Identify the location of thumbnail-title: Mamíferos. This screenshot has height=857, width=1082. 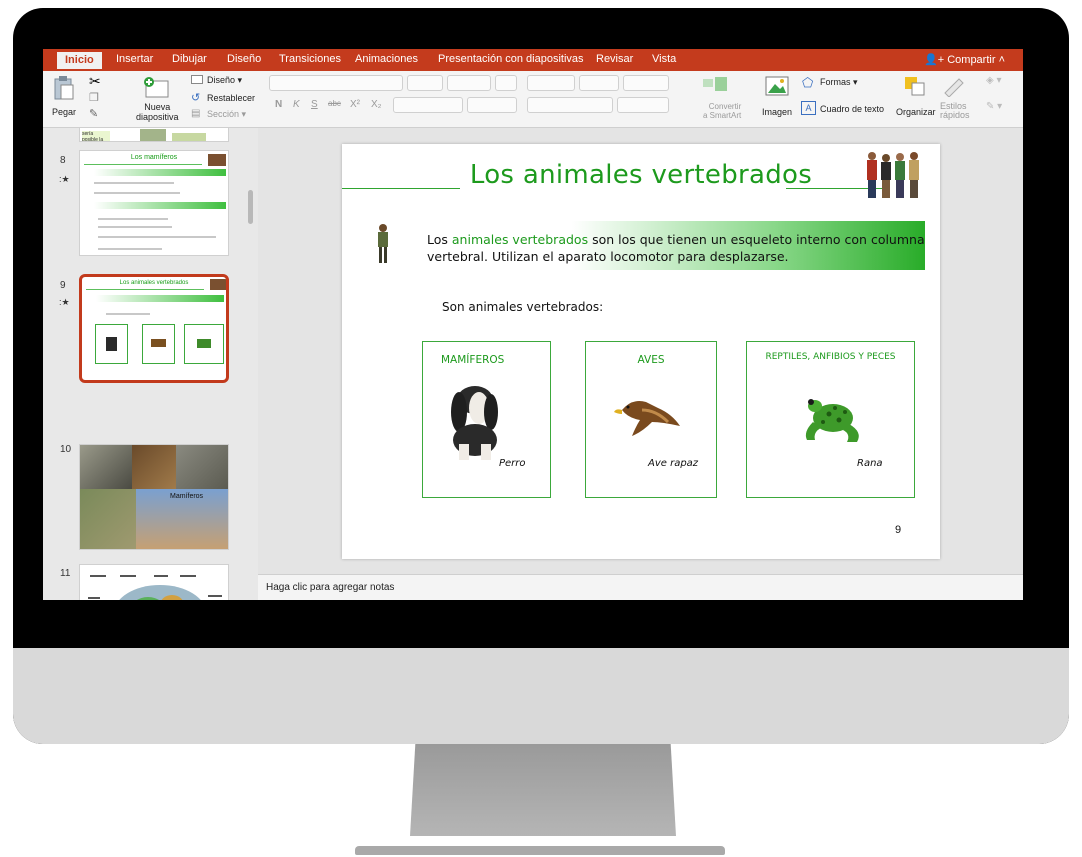
(187, 496).